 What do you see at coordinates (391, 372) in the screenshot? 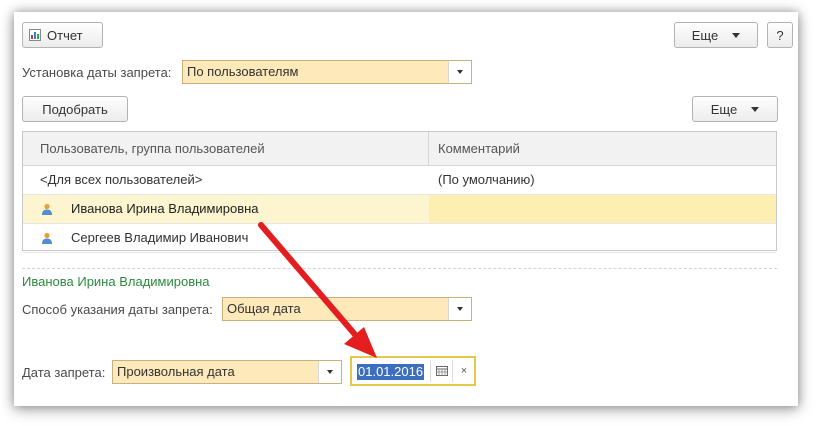
I see `date-input-value: 01.01.2016` at bounding box center [391, 372].